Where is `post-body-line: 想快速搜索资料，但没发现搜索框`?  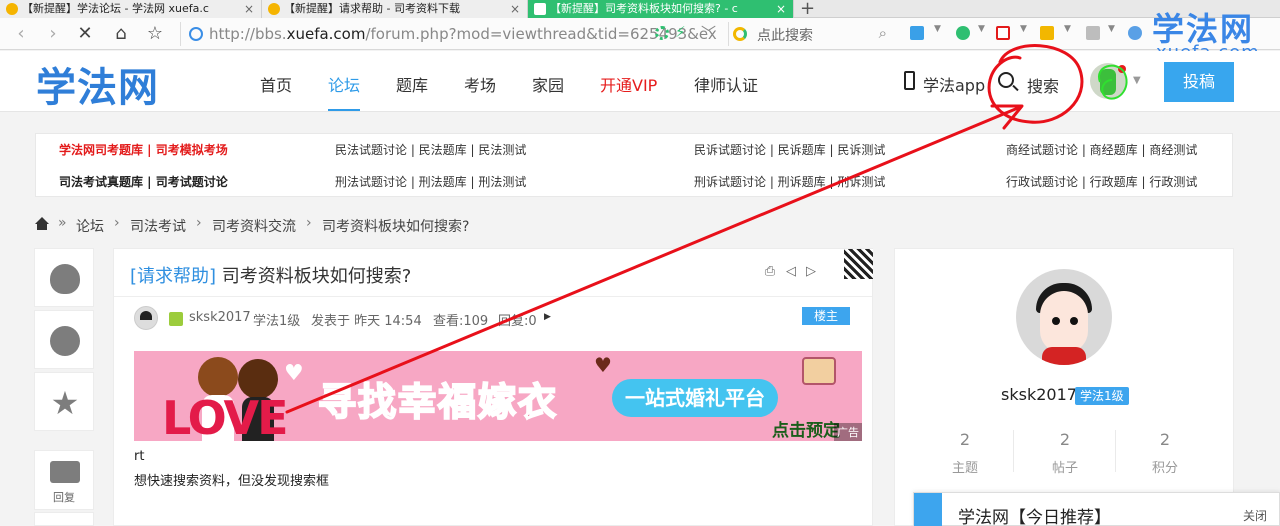
post-body-line: 想快速搜索资料，但没发现搜索框 is located at coordinates (232, 481).